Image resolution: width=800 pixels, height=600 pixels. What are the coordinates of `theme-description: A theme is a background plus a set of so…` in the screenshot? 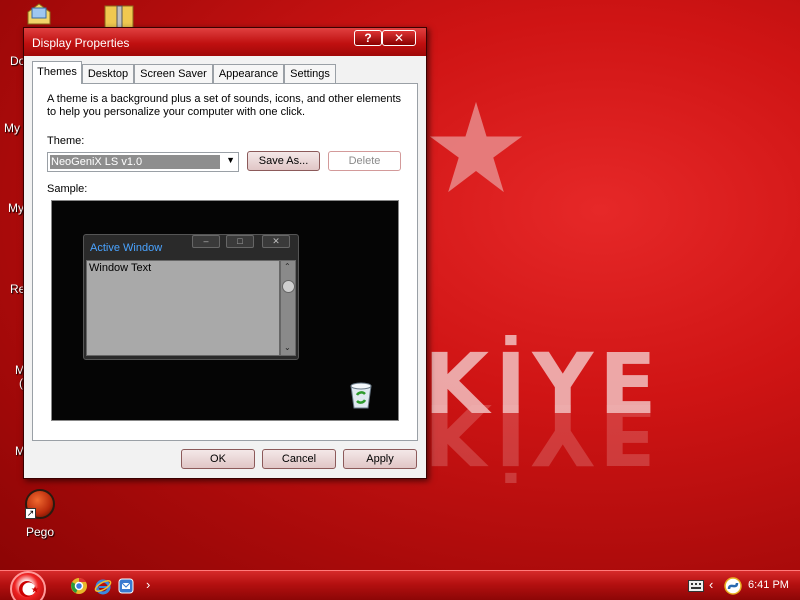 It's located at (224, 105).